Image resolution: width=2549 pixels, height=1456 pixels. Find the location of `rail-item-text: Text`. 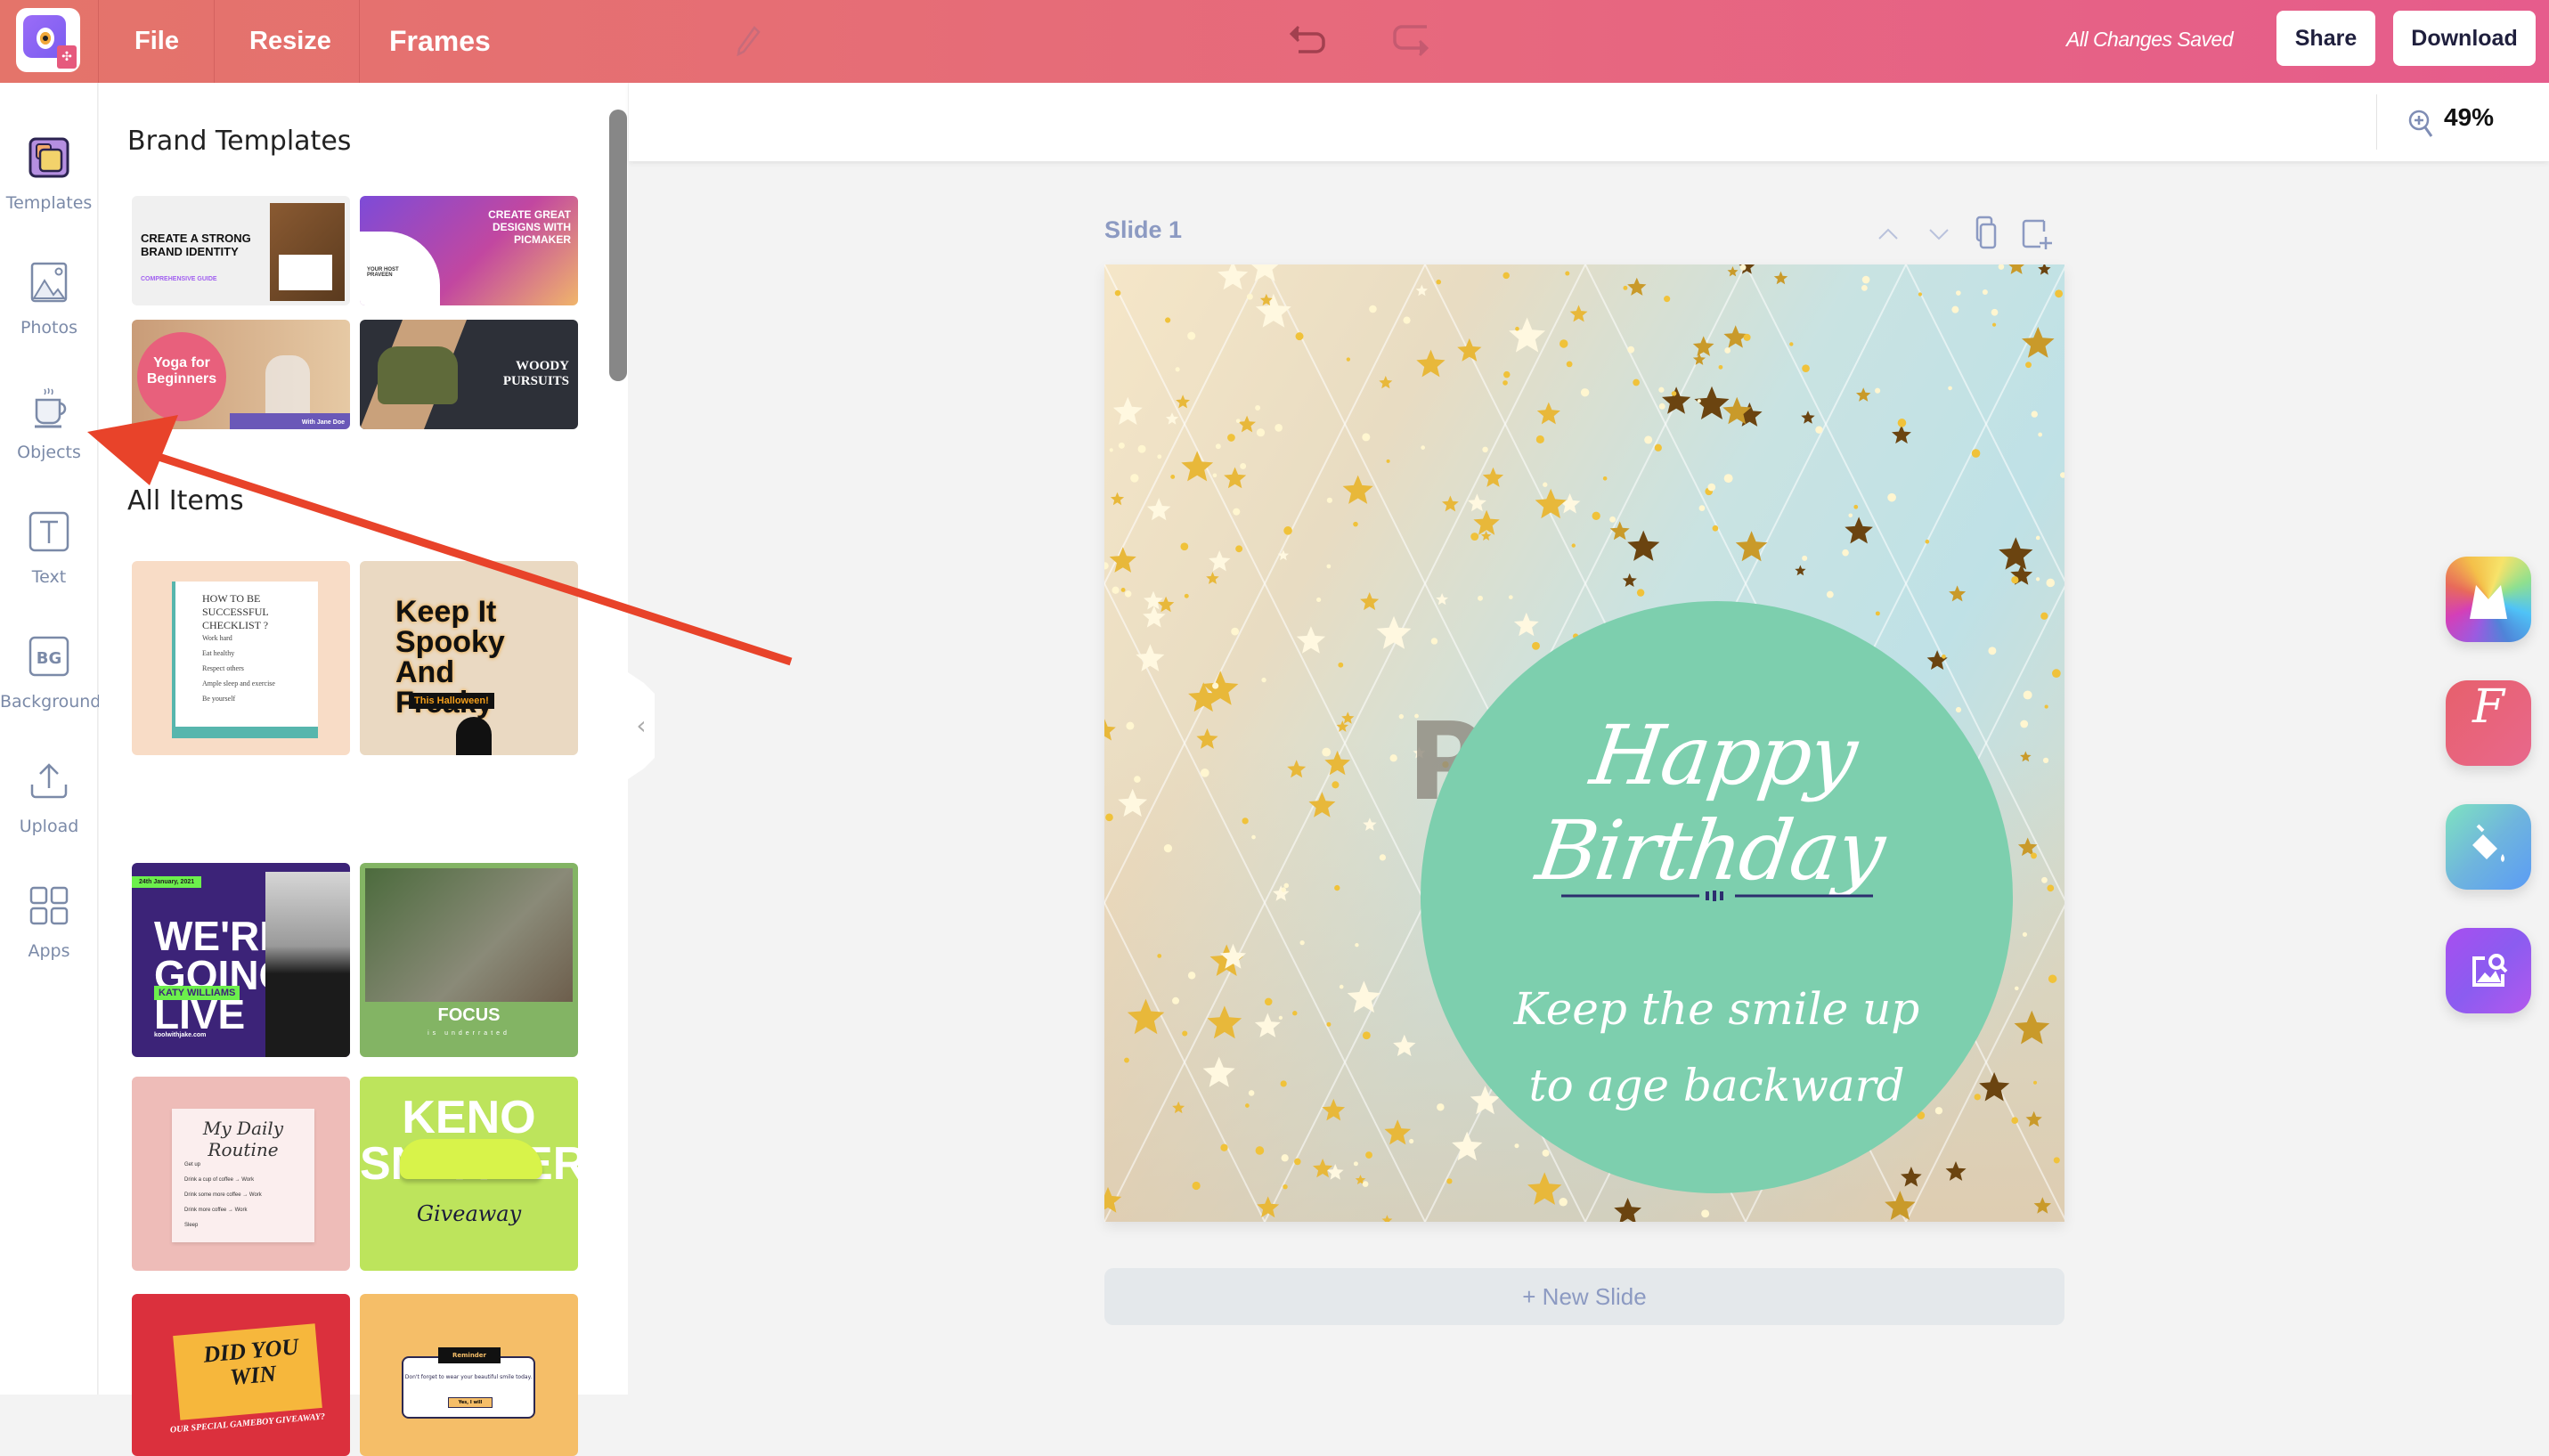

rail-item-text: Text is located at coordinates (49, 563).